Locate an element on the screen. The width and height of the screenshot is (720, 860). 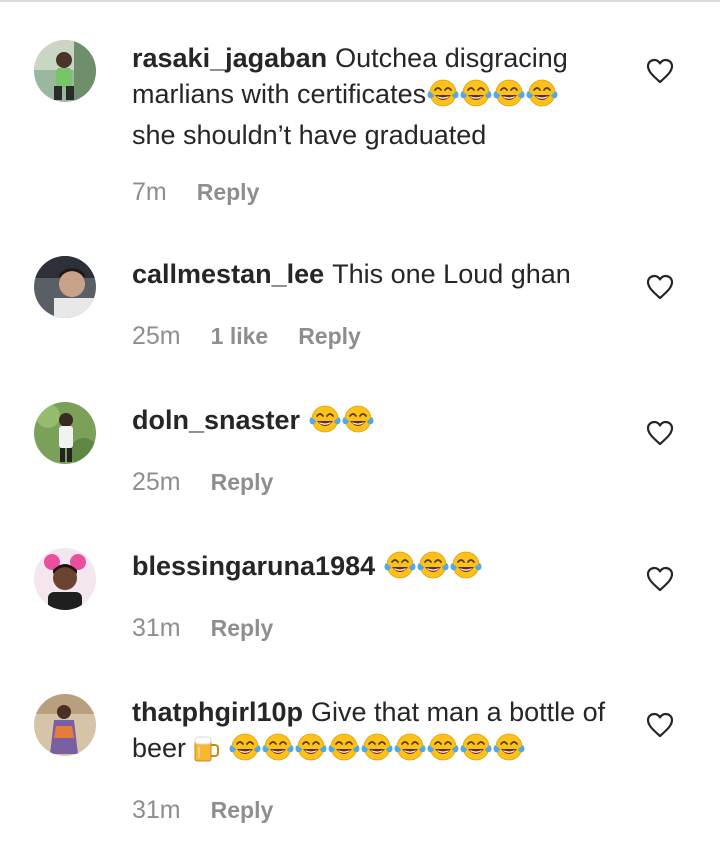
comment-text: Outchea disgracing is located at coordinates (451, 58).